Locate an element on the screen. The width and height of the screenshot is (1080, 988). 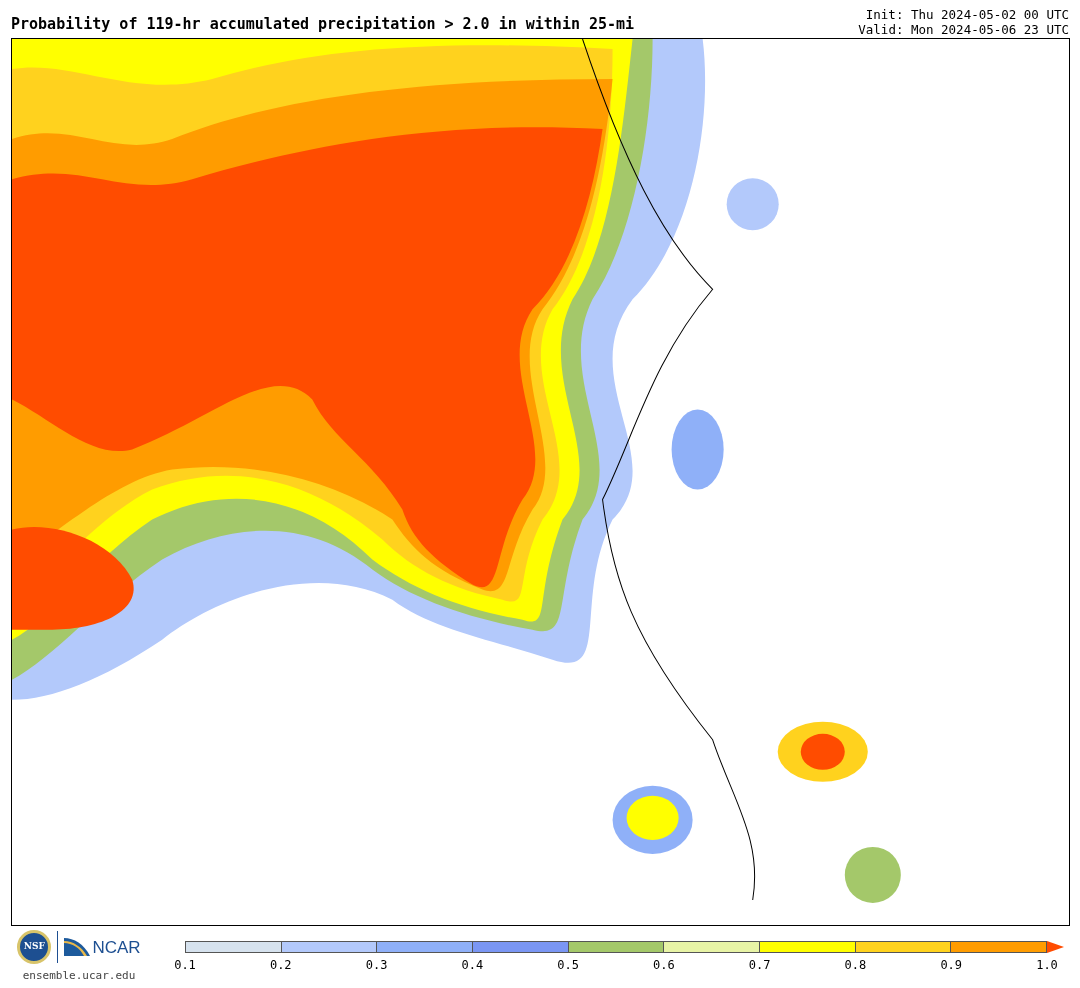
colorbar-tick-label: 0.7 is located at coordinates (759, 965).